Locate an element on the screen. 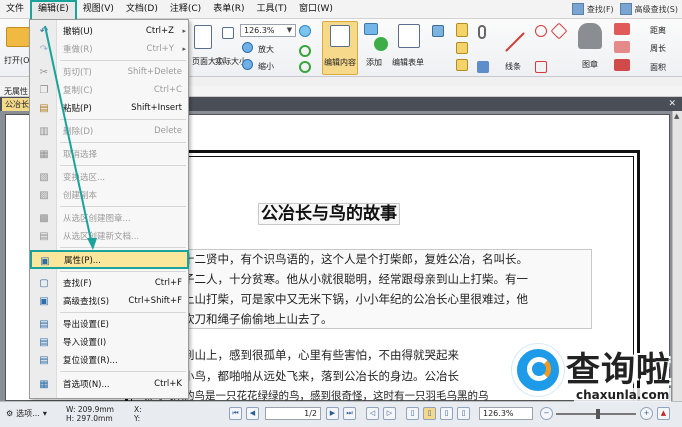  menu-item-shortcut: Ctrl+Y is located at coordinates (160, 49).